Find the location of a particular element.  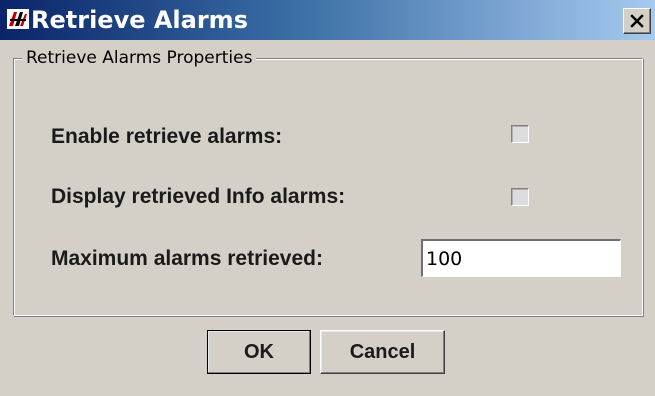

group-title: Retrieve Alarms Properties is located at coordinates (139, 58).